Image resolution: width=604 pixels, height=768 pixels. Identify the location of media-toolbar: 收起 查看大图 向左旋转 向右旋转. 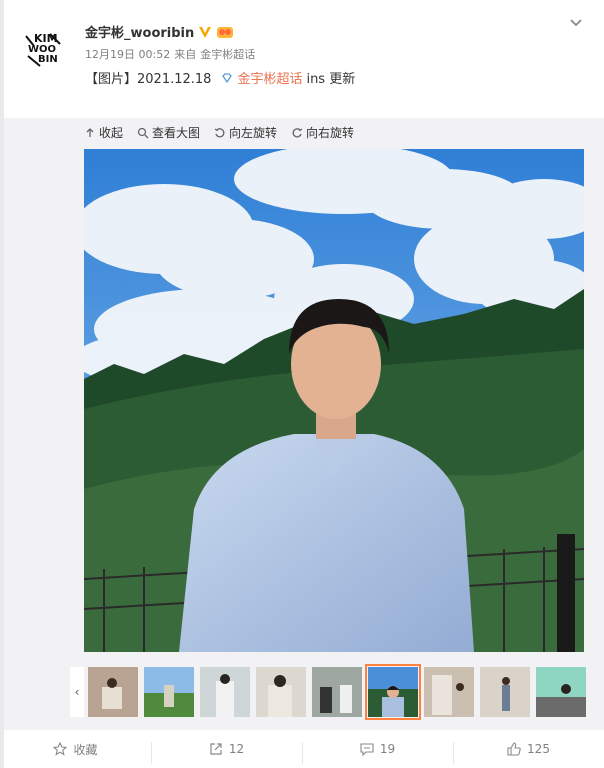
(219, 132).